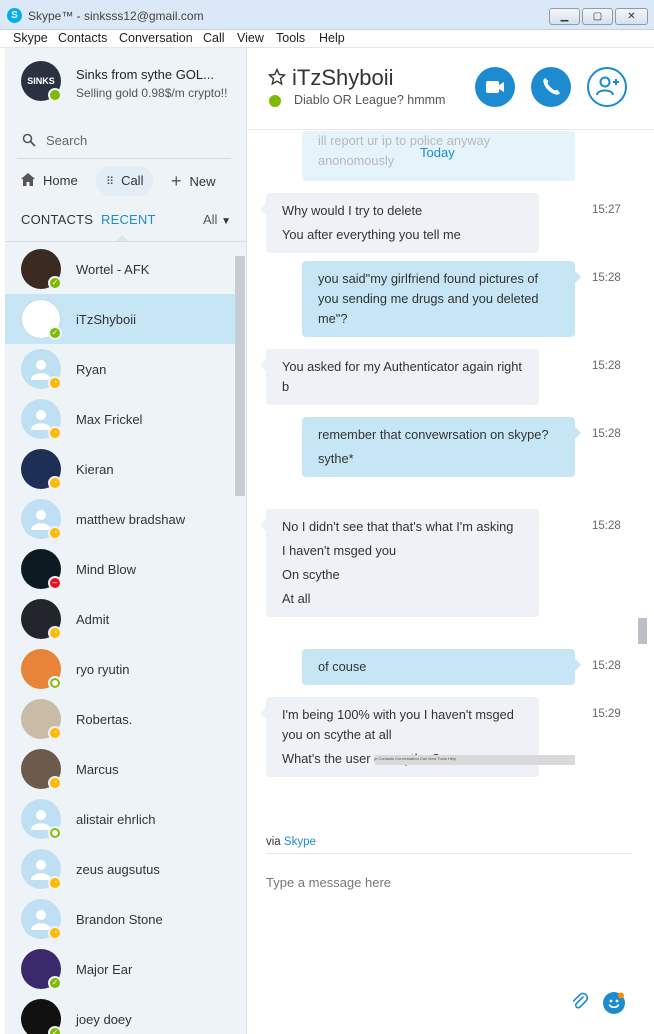 This screenshot has height=1034, width=654. What do you see at coordinates (156, 38) in the screenshot?
I see `menu-conversation: Conversation` at bounding box center [156, 38].